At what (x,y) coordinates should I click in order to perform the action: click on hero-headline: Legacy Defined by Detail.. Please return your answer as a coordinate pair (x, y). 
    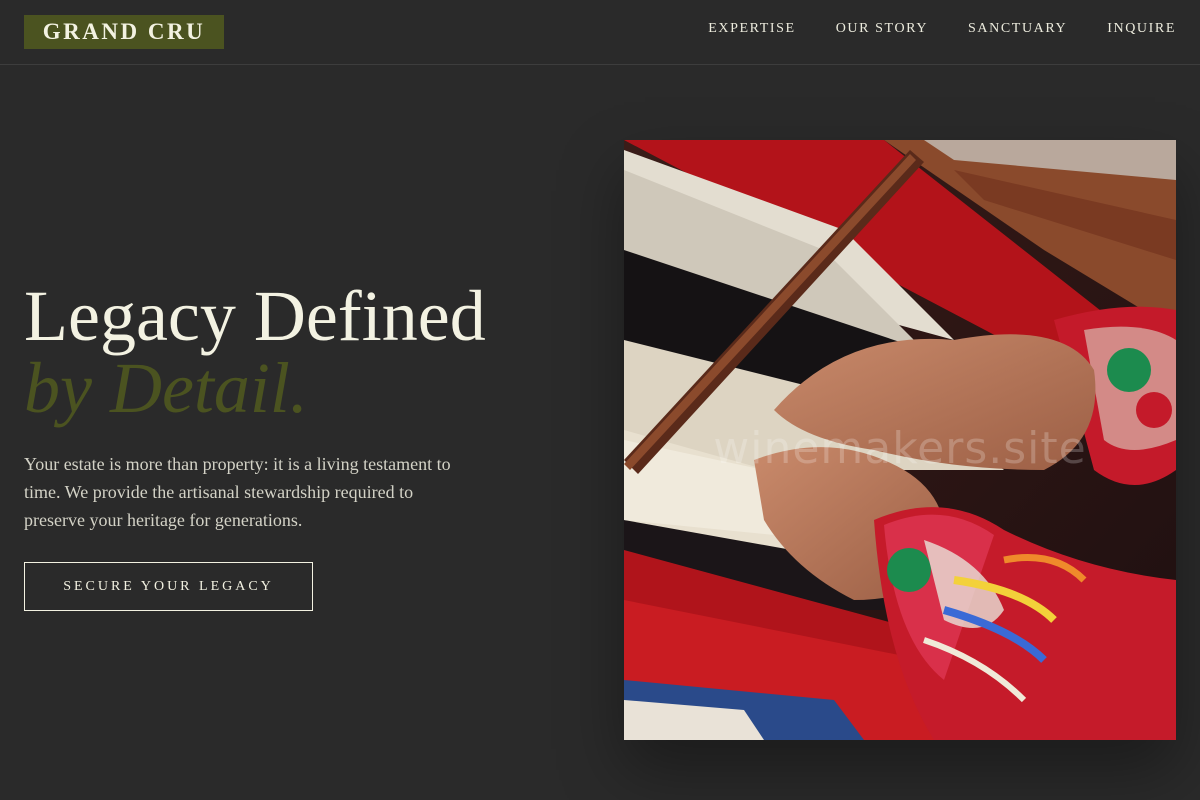
    Looking at the image, I should click on (255, 352).